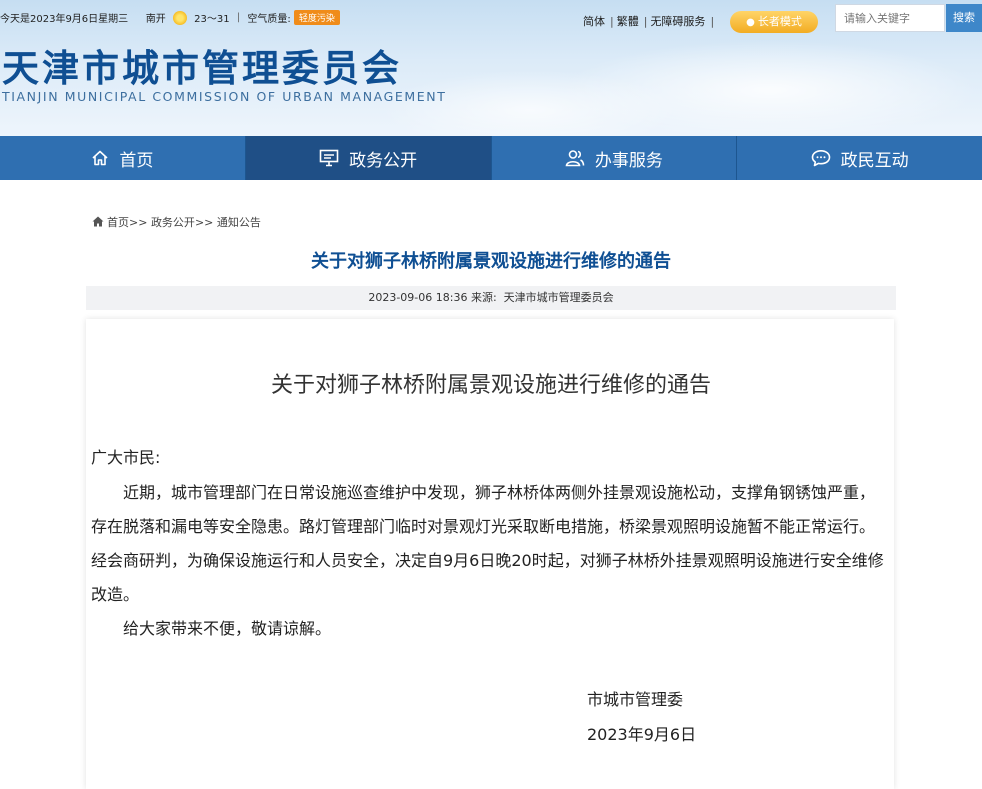  I want to click on nav-item-services: 办事服务, so click(615, 158).